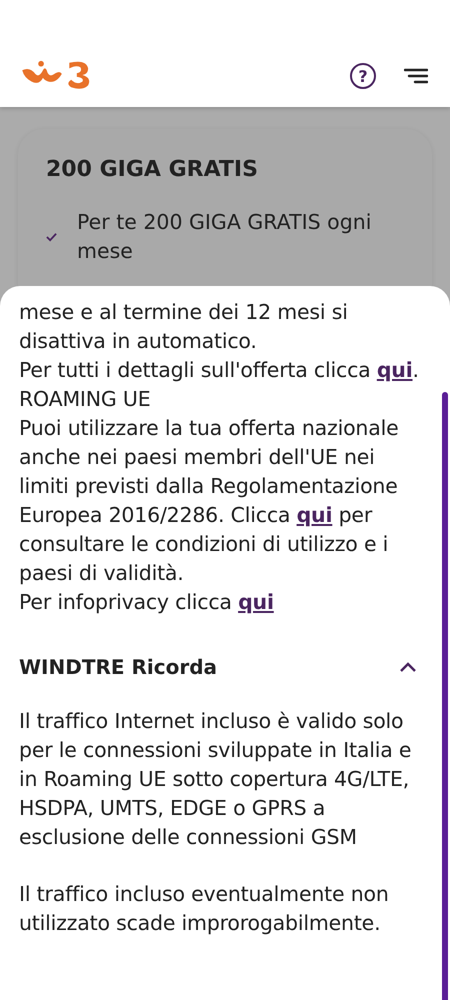 This screenshot has height=1000, width=450. I want to click on paragraph: Per infoprivacy clicca qui, so click(147, 602).